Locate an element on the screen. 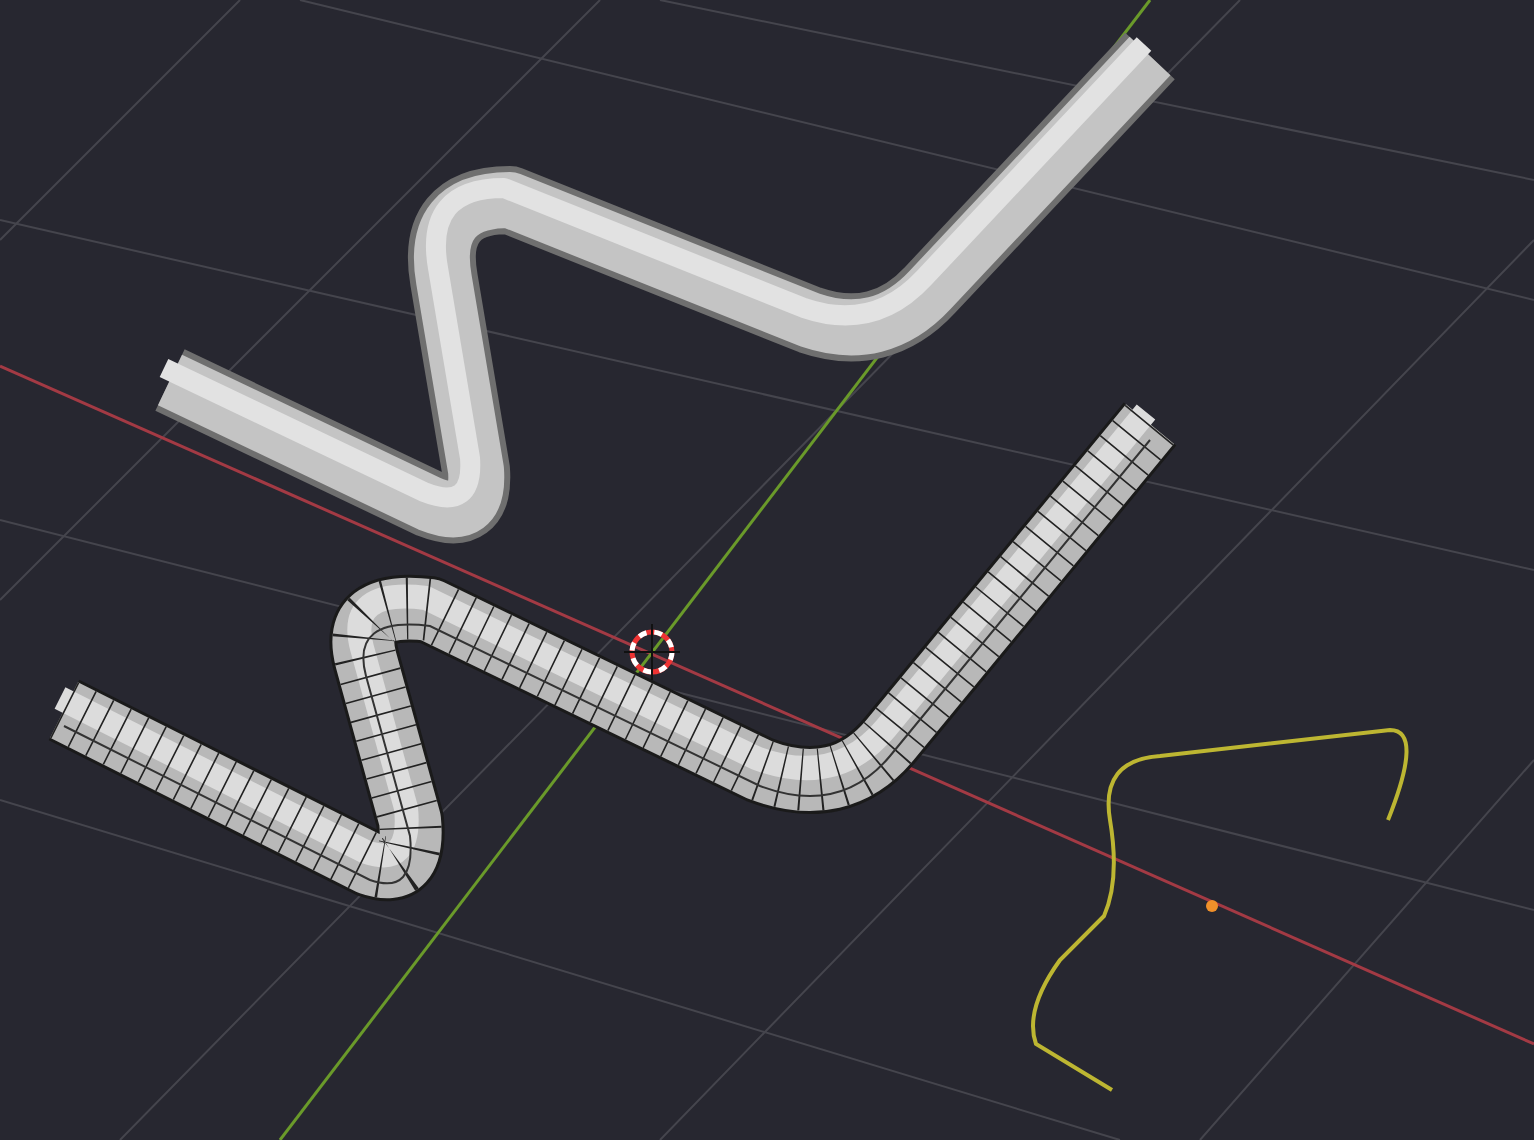  3d-cursor-icon is located at coordinates (652, 652).